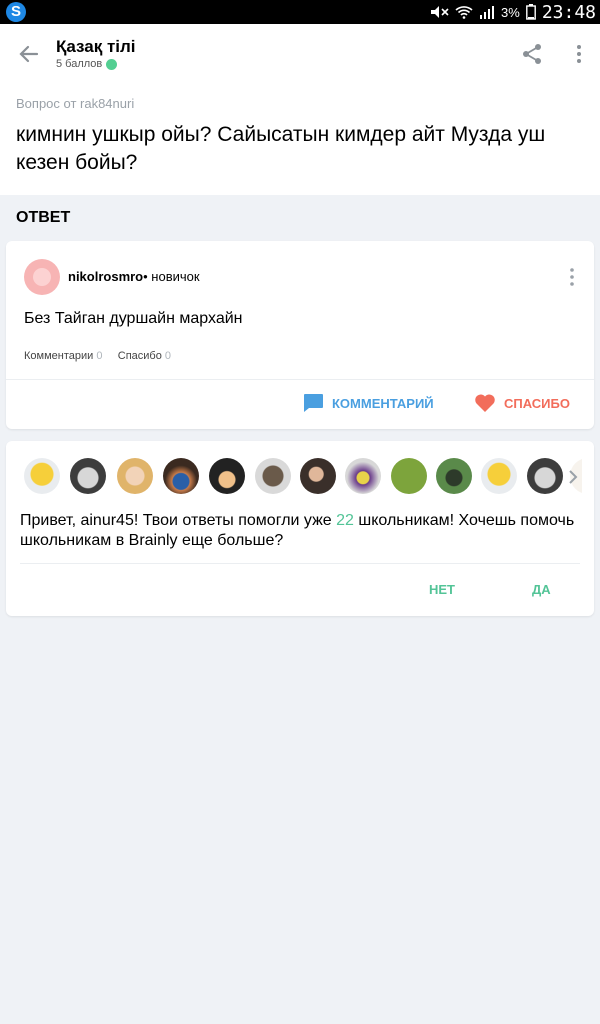 The width and height of the screenshot is (600, 1024). Describe the element at coordinates (178, 520) in the screenshot. I see `promo-text-before: Привет, ainur45! Твои ответы помогли уже` at that location.